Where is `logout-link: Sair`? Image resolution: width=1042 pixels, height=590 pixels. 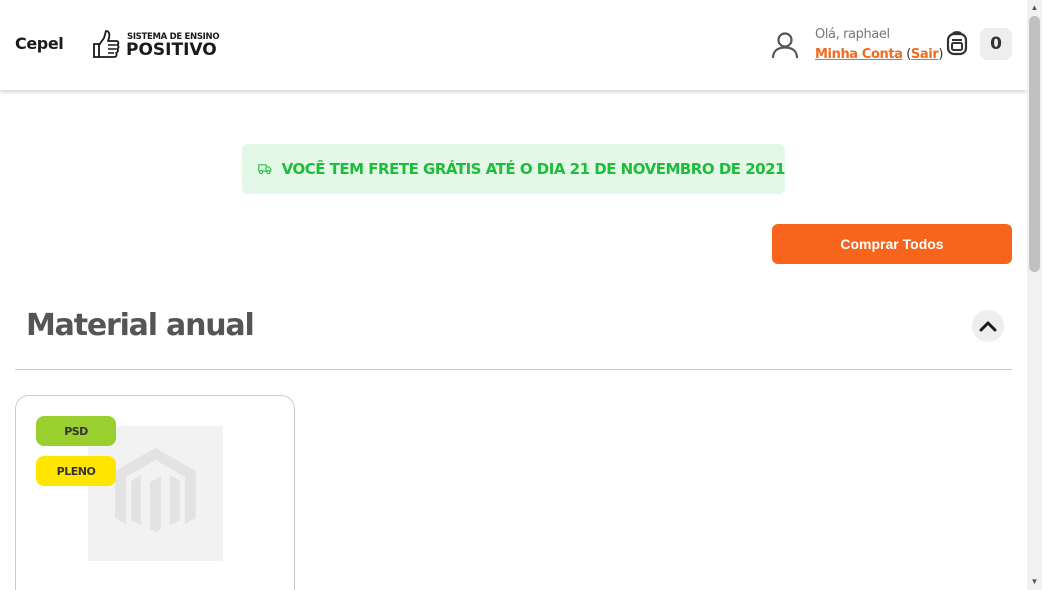
logout-link: Sair is located at coordinates (925, 54).